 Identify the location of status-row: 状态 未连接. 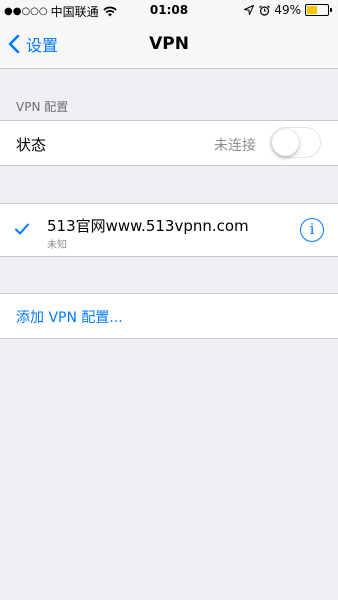
(169, 143).